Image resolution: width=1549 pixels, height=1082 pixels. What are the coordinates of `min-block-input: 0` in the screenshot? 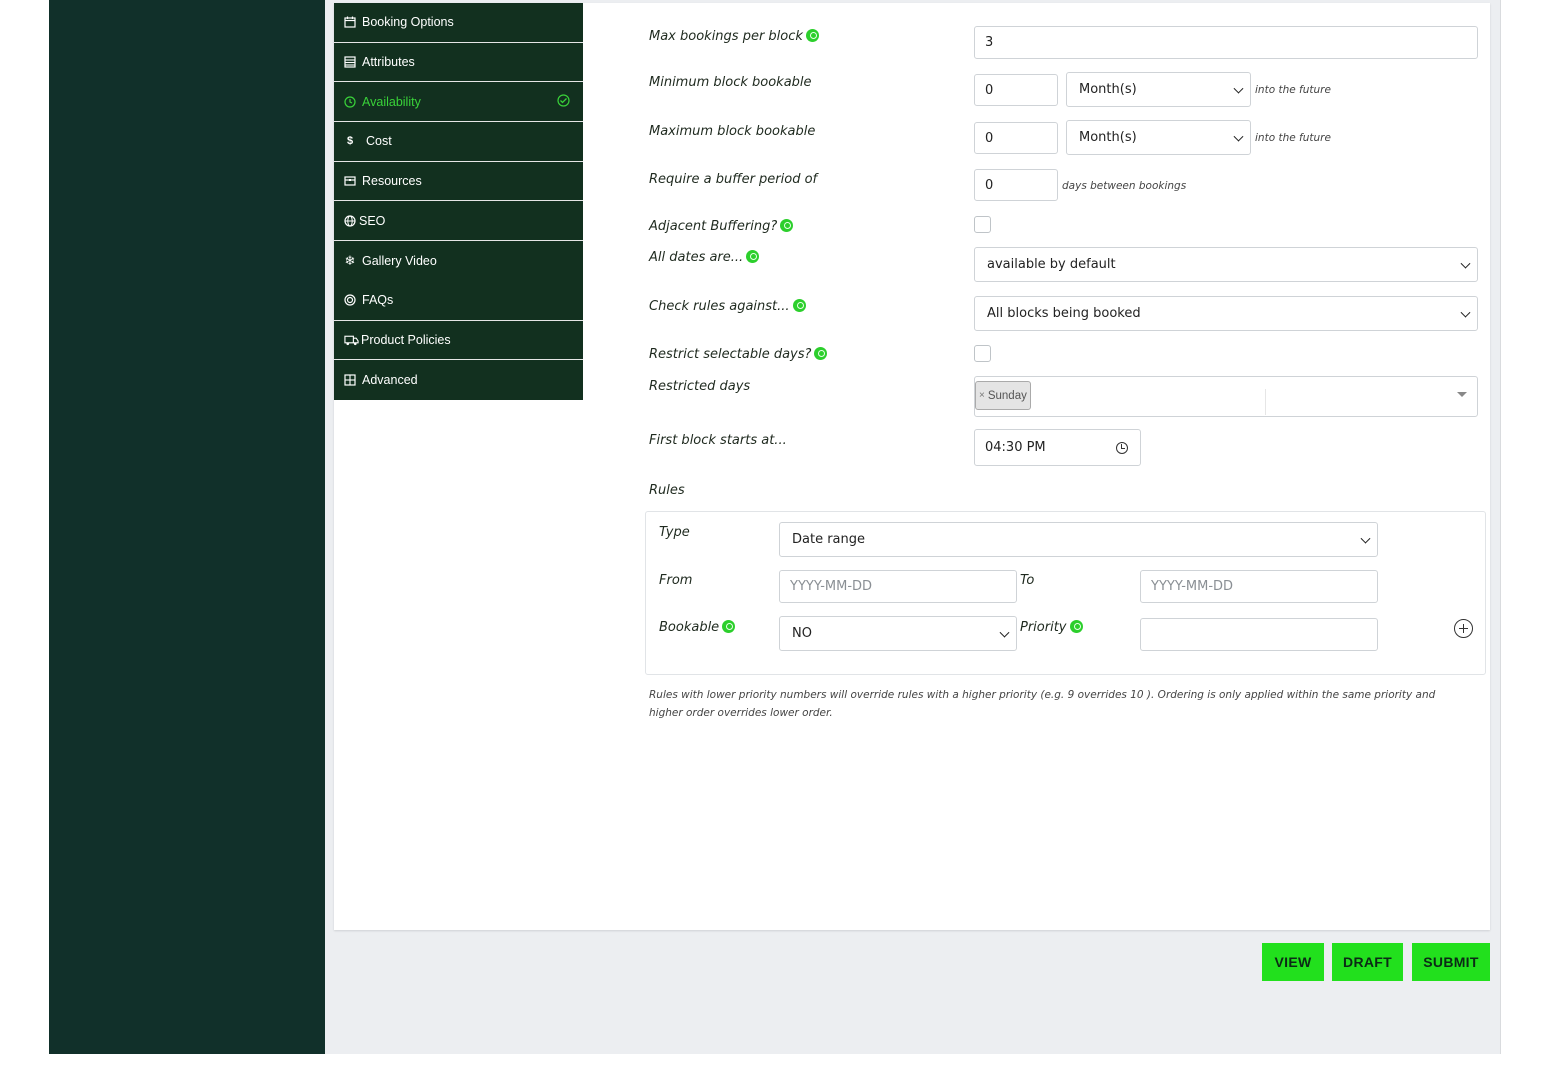 It's located at (1016, 90).